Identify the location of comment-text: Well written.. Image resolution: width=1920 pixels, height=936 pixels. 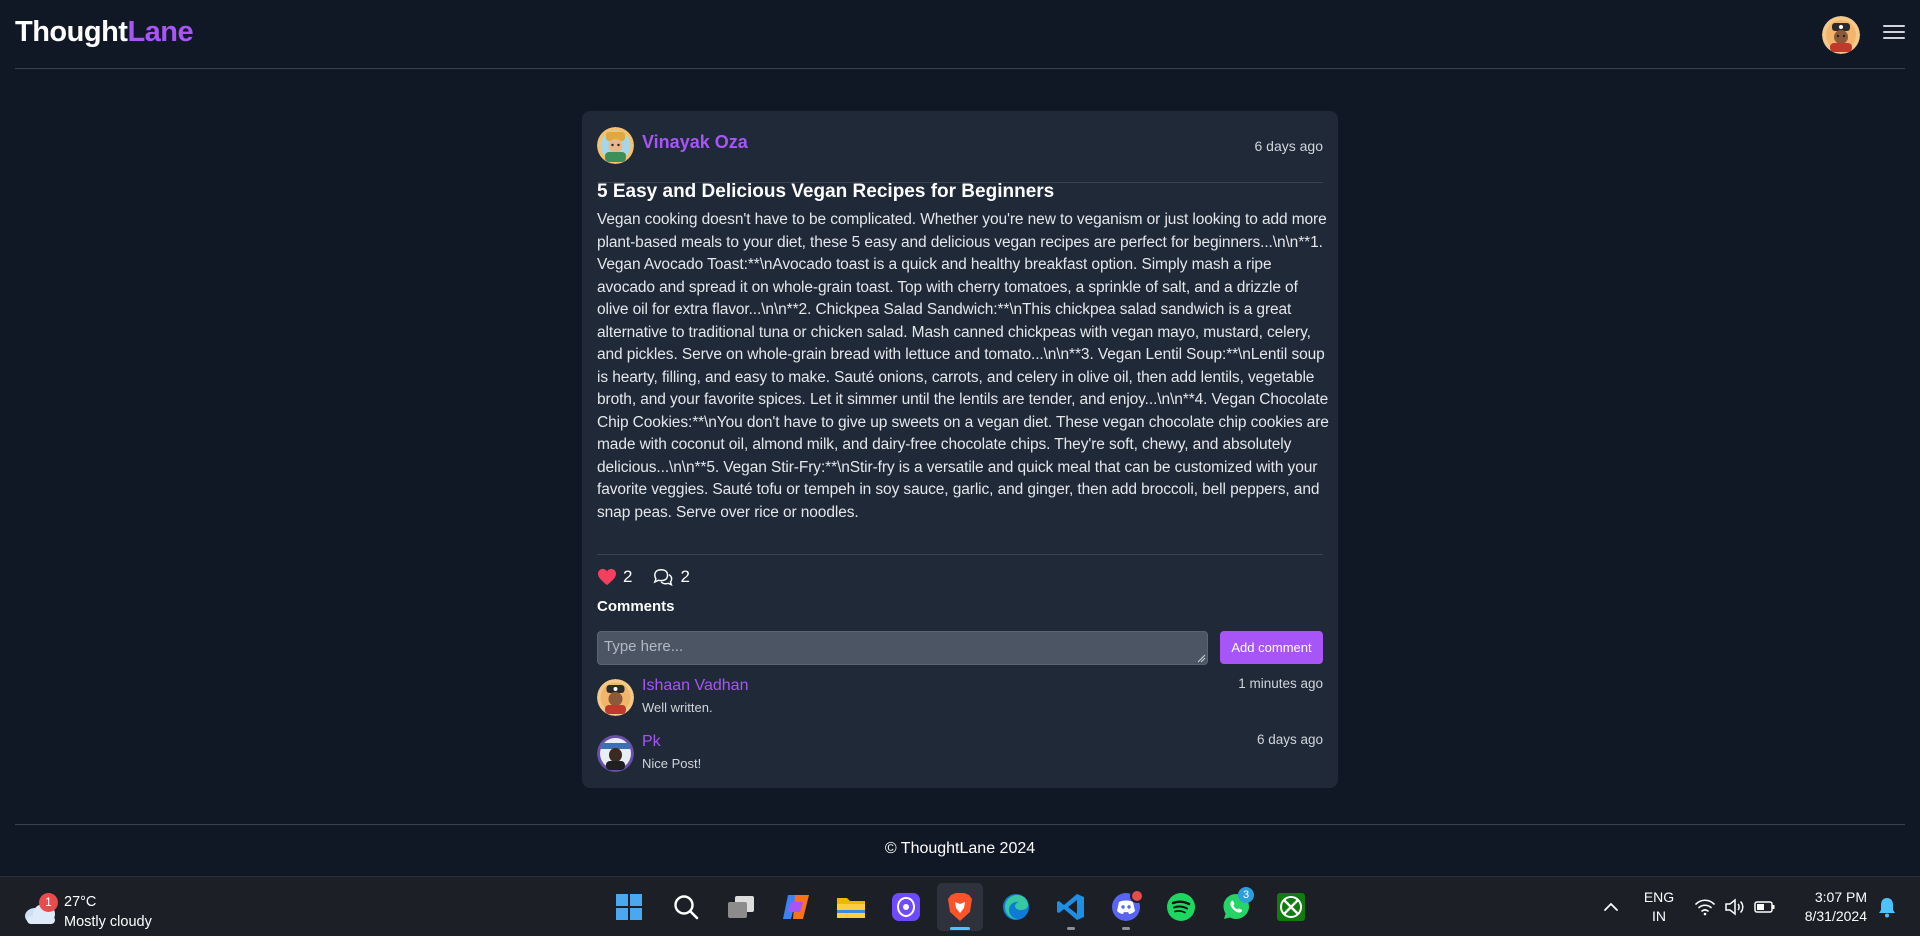
(677, 707).